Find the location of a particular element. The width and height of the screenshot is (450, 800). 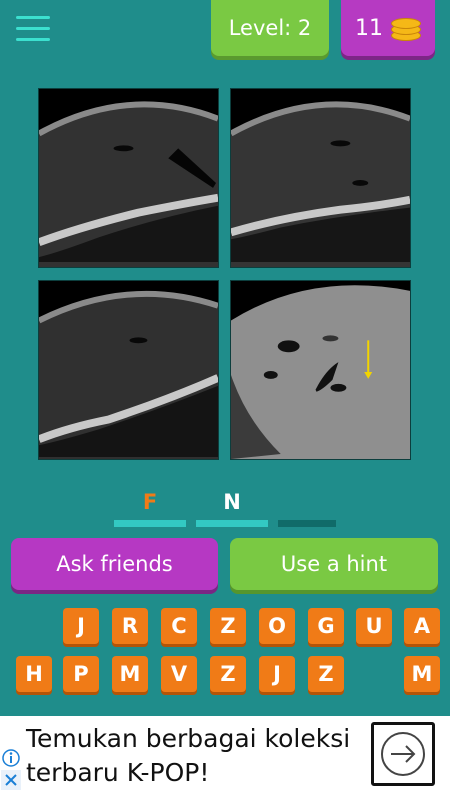

ask-friends-button: Ask friends is located at coordinates (114, 564).